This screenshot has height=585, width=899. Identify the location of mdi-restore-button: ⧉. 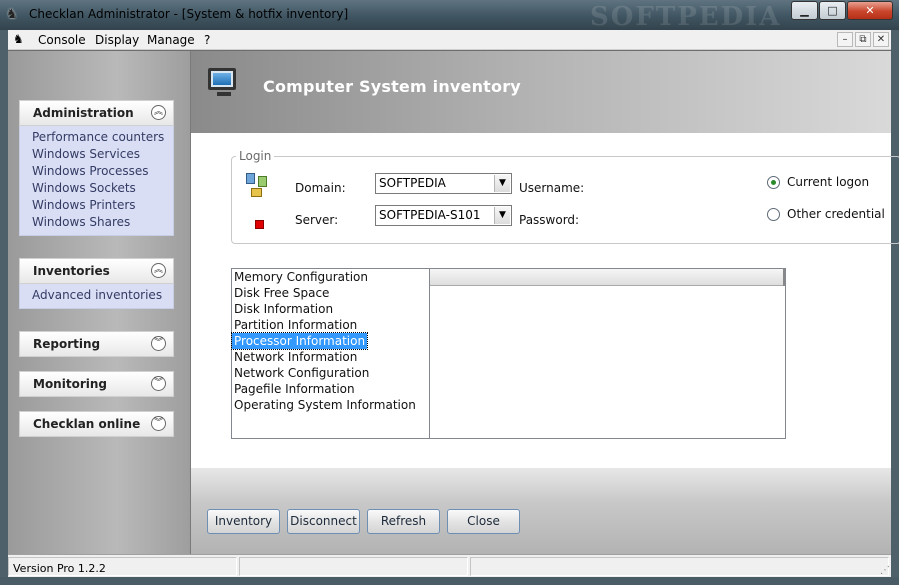
(863, 39).